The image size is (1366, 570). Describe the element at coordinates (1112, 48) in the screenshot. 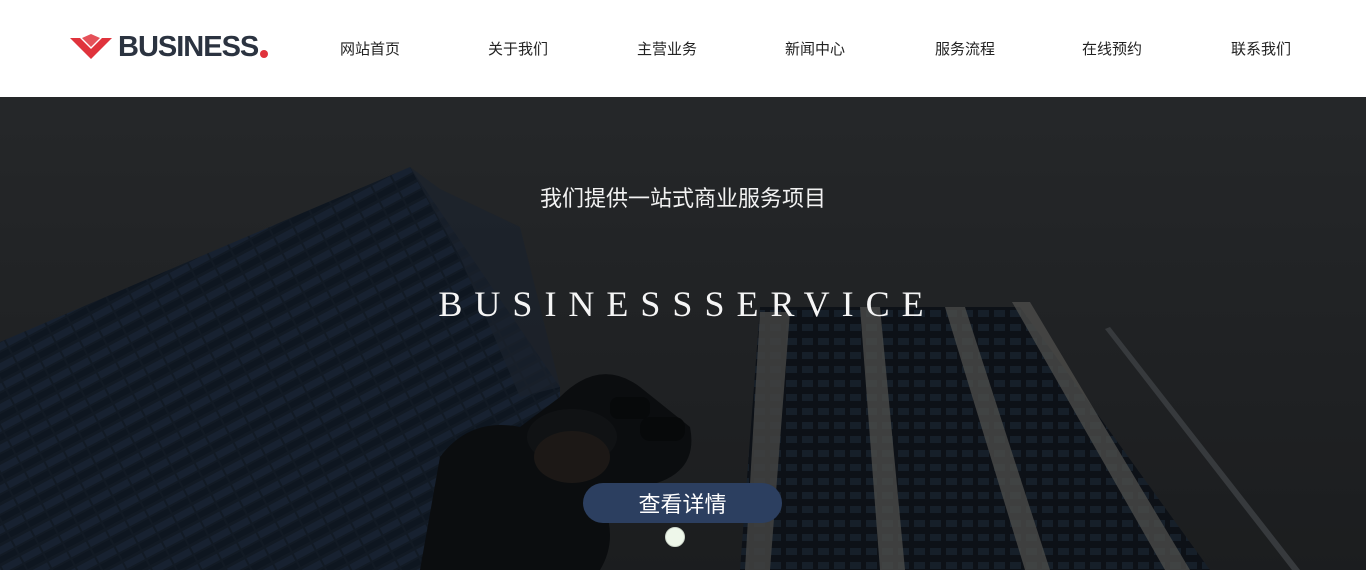

I see `nav-item-booking: 在线预约` at that location.